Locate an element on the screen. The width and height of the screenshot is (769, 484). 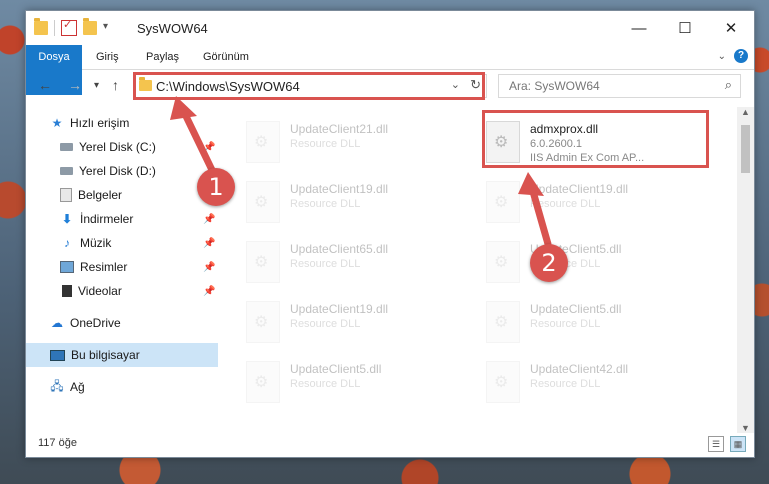
step-badge-1: 1 is located at coordinates (216, 187).